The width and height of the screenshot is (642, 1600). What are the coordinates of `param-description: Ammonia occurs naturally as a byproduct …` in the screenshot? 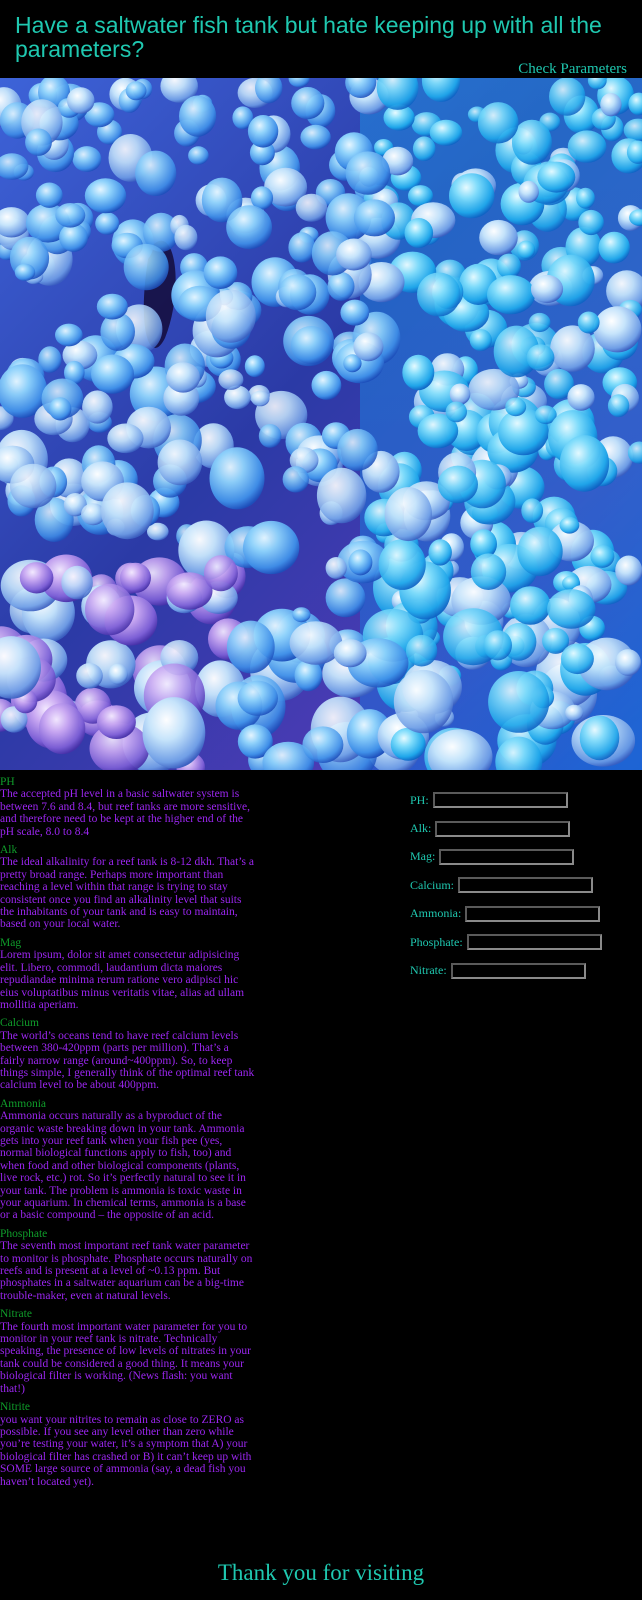 It's located at (123, 1166).